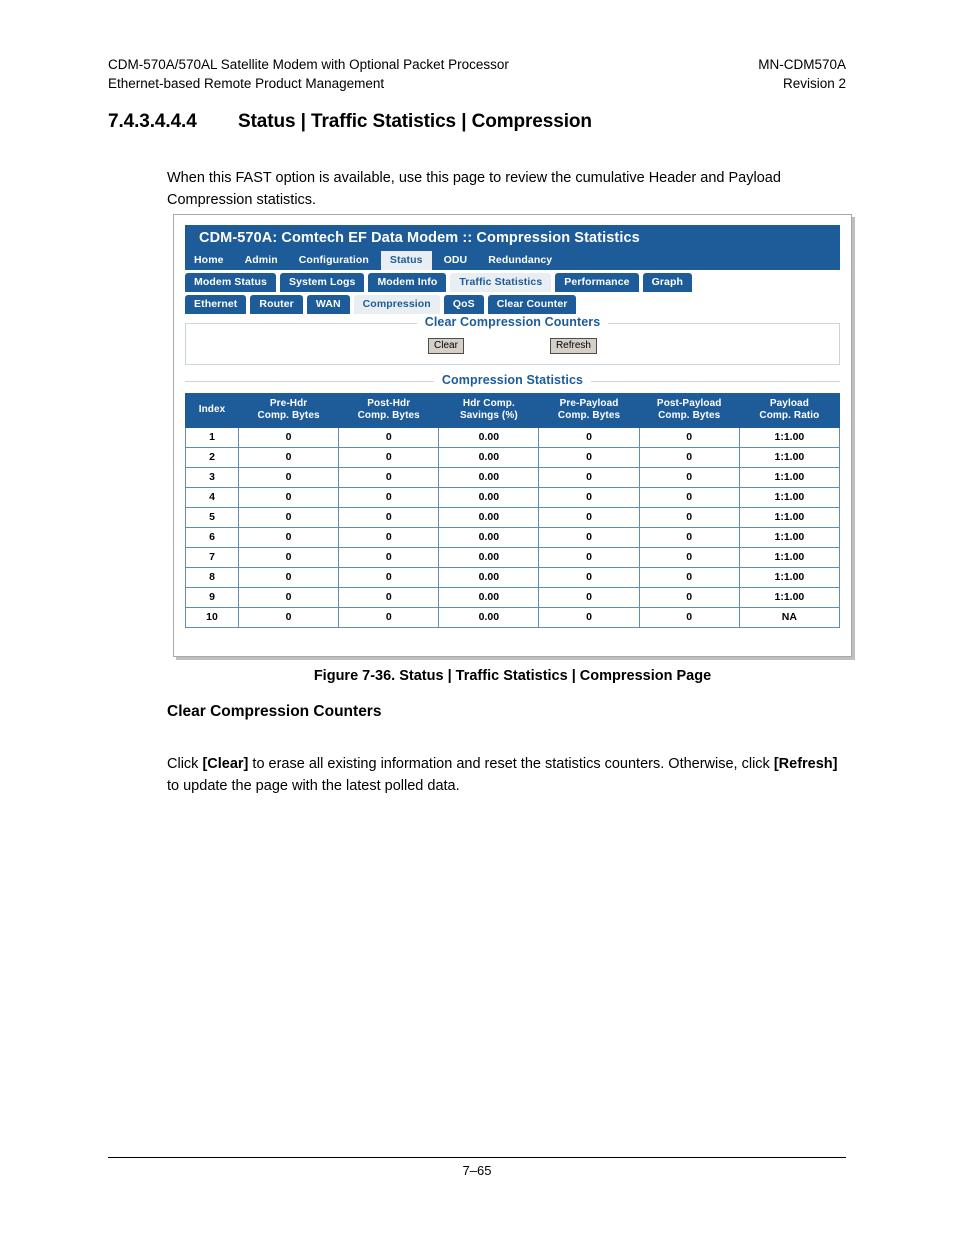  Describe the element at coordinates (185, 763) in the screenshot. I see `body-text-part1: Click` at that location.